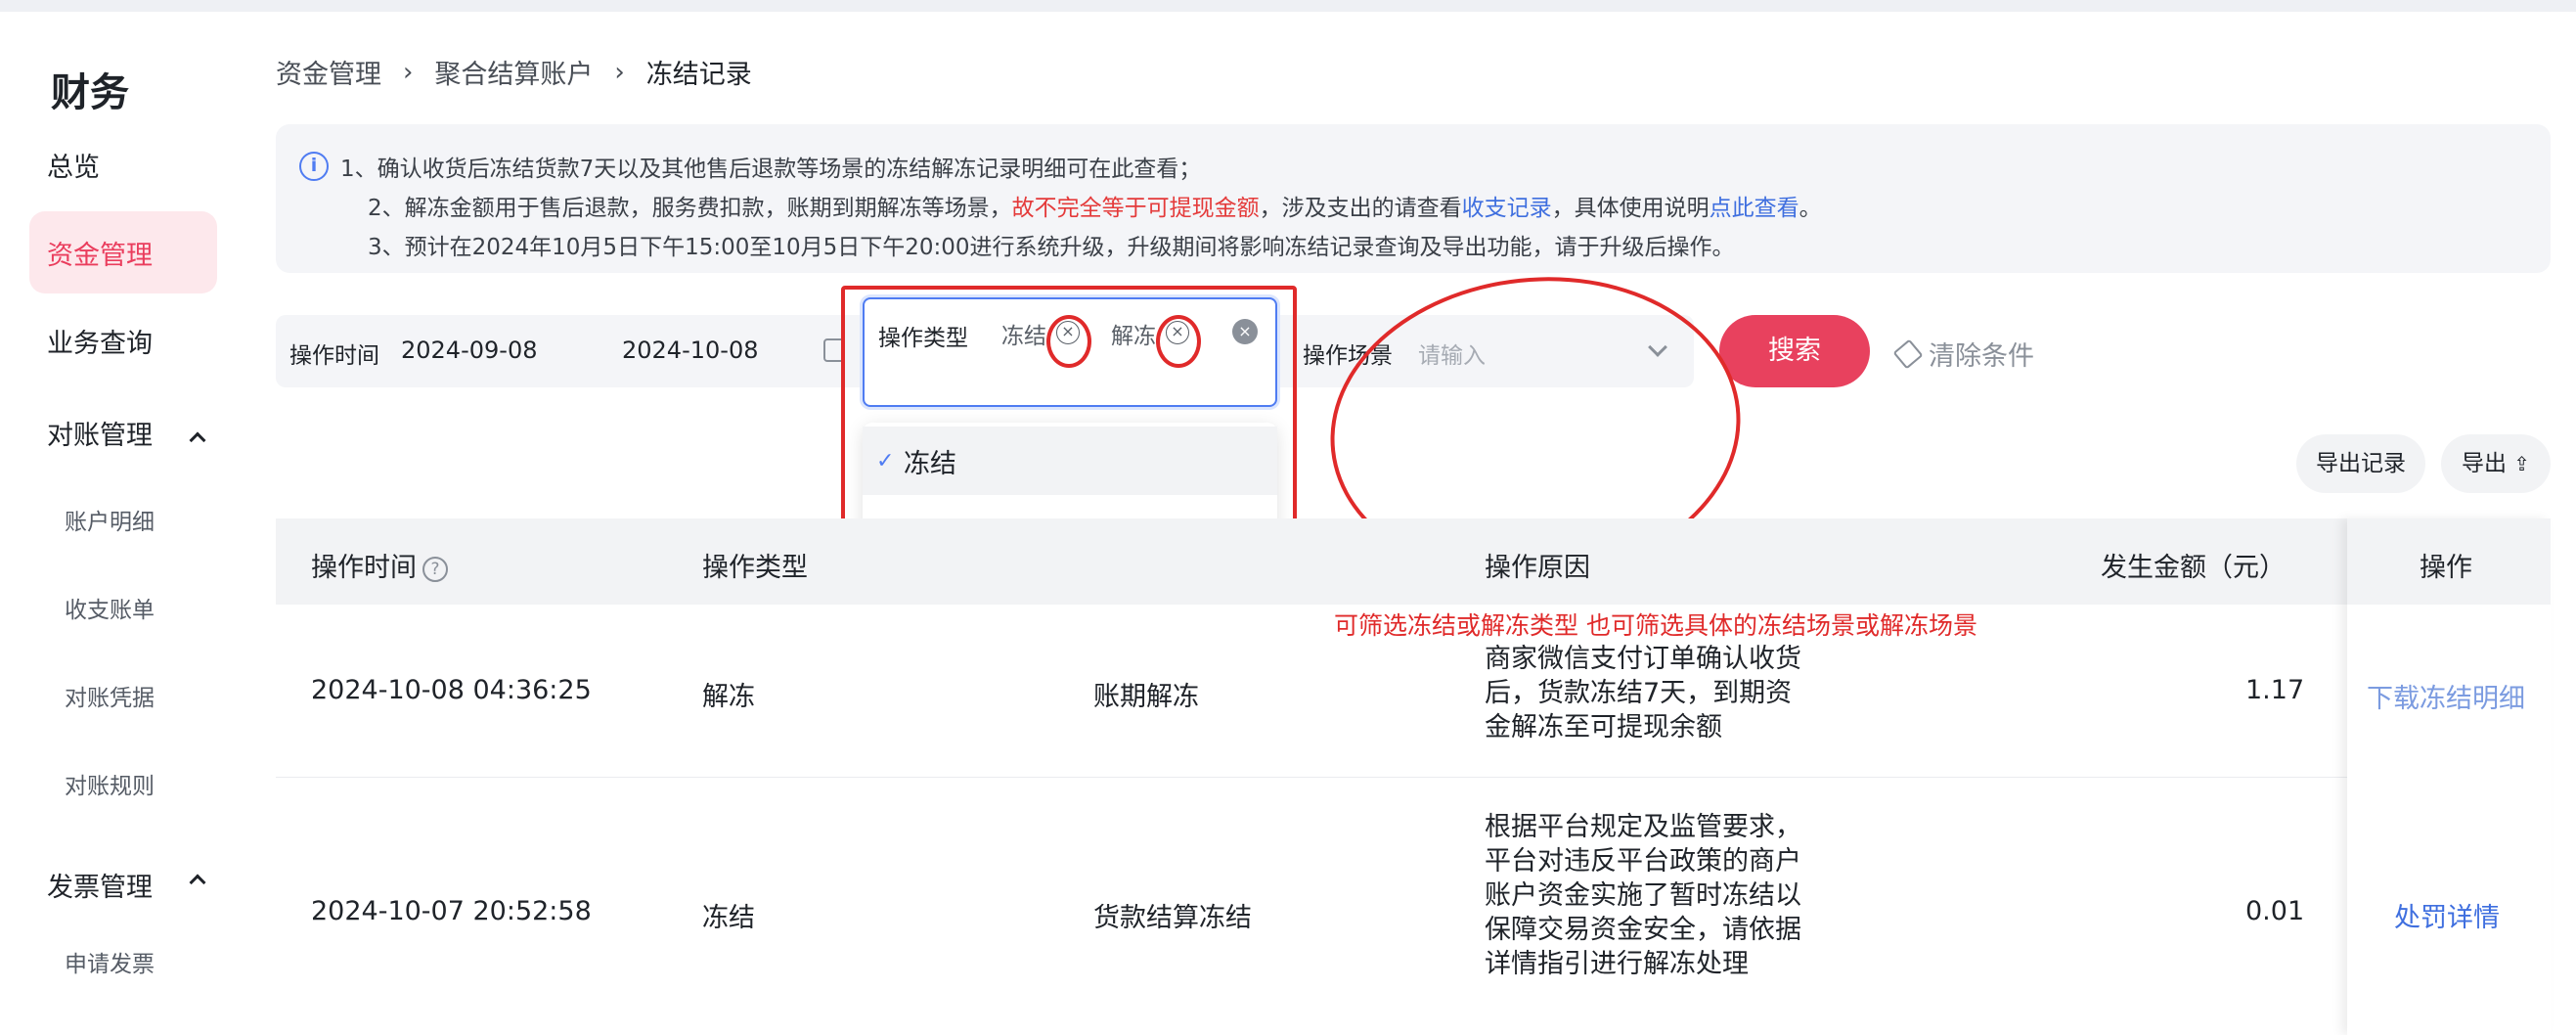 This screenshot has width=2576, height=1035. Describe the element at coordinates (314, 166) in the screenshot. I see `info-icon: i` at that location.